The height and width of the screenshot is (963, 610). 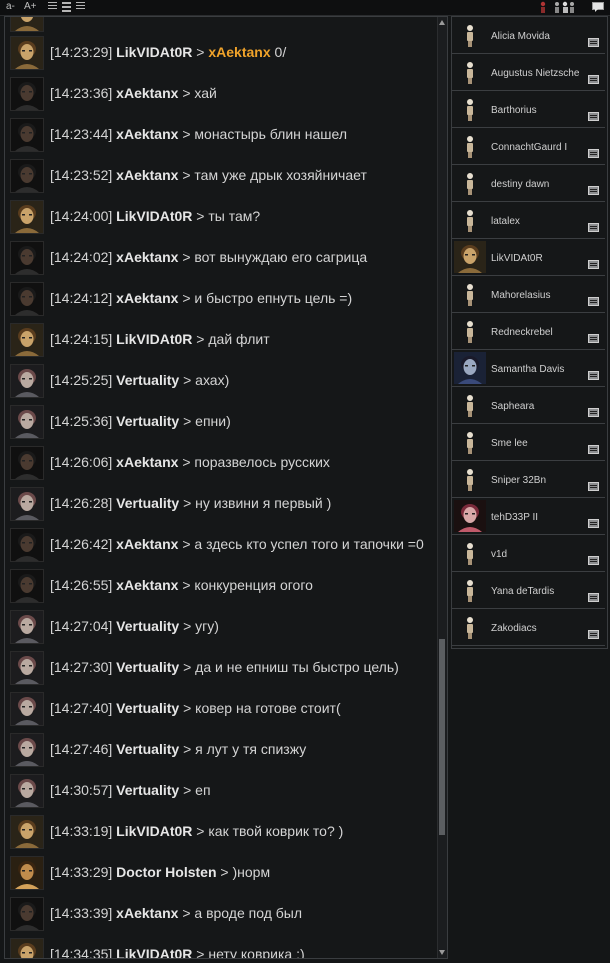 I want to click on message-sender: Doctor Holsten, so click(x=166, y=872).